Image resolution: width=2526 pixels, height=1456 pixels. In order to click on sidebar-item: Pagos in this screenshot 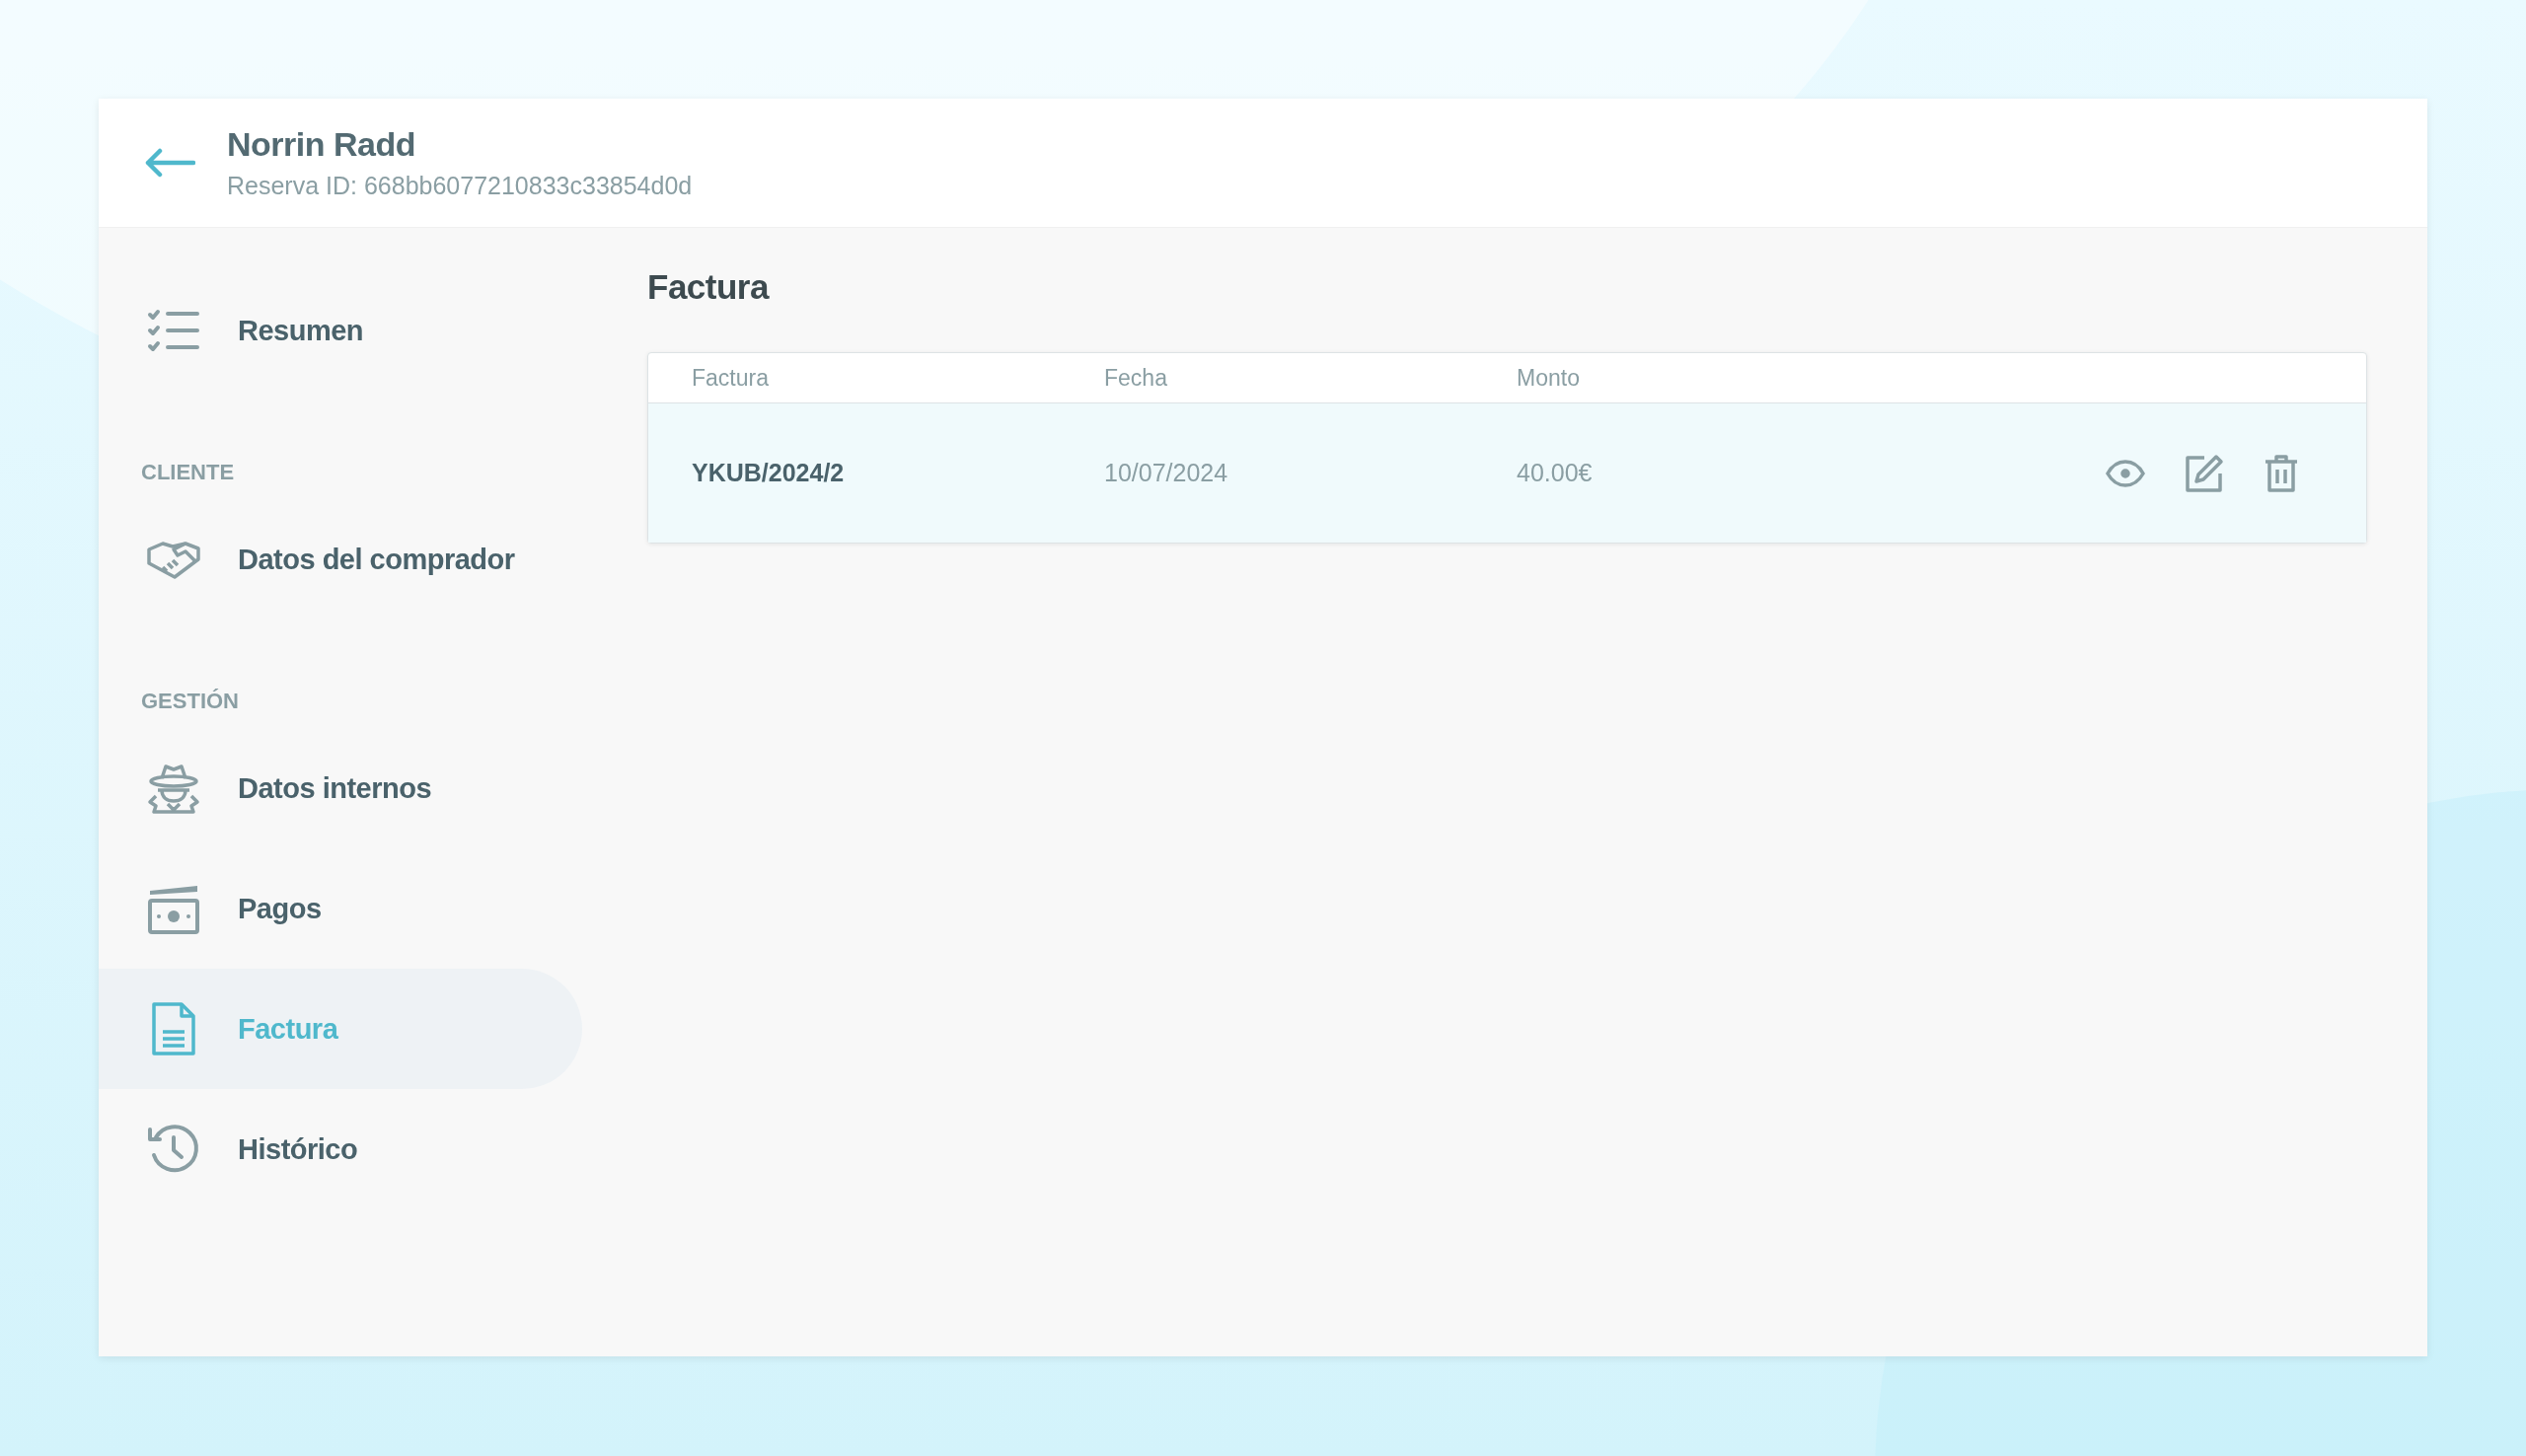, I will do `click(340, 908)`.